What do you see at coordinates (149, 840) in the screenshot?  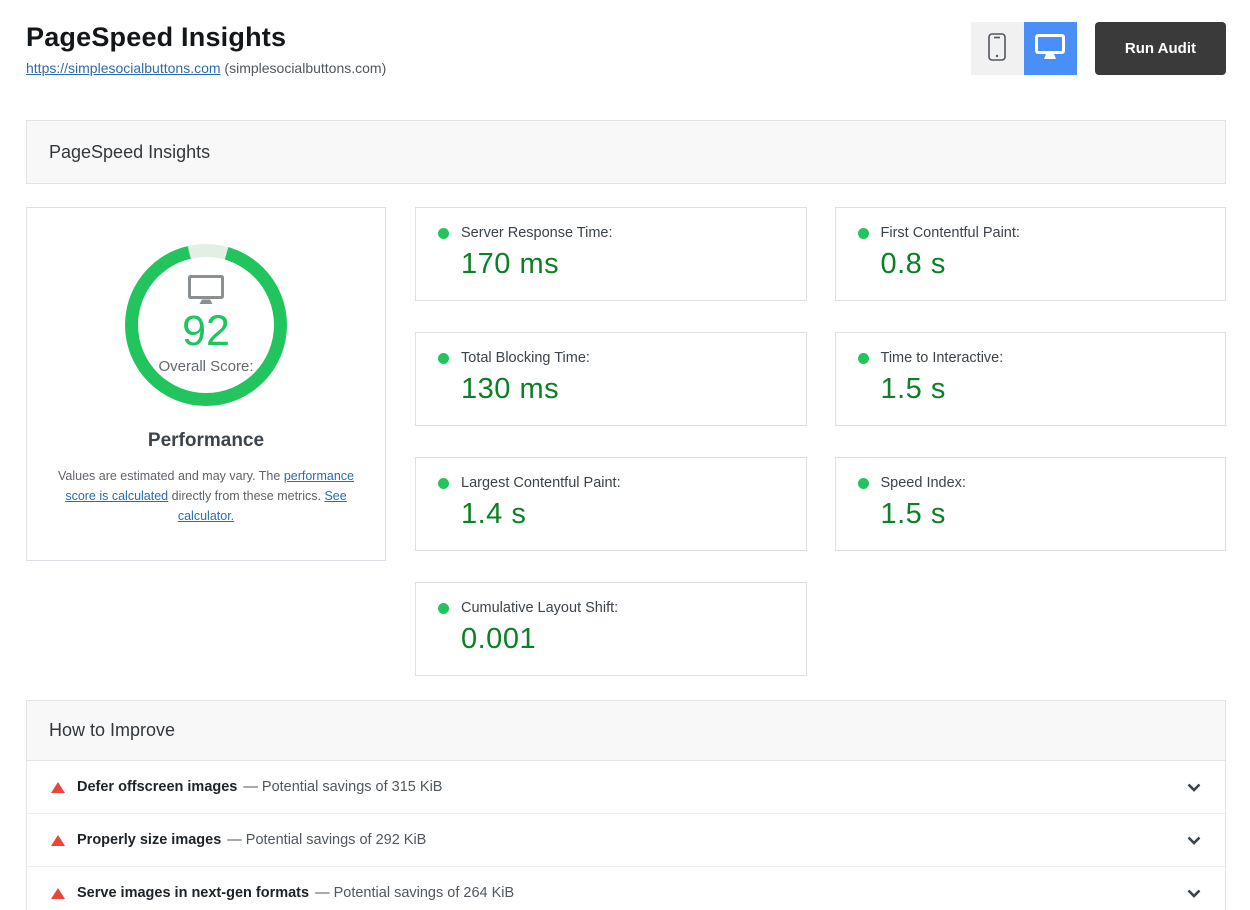 I see `improve-row-title: Properly size images` at bounding box center [149, 840].